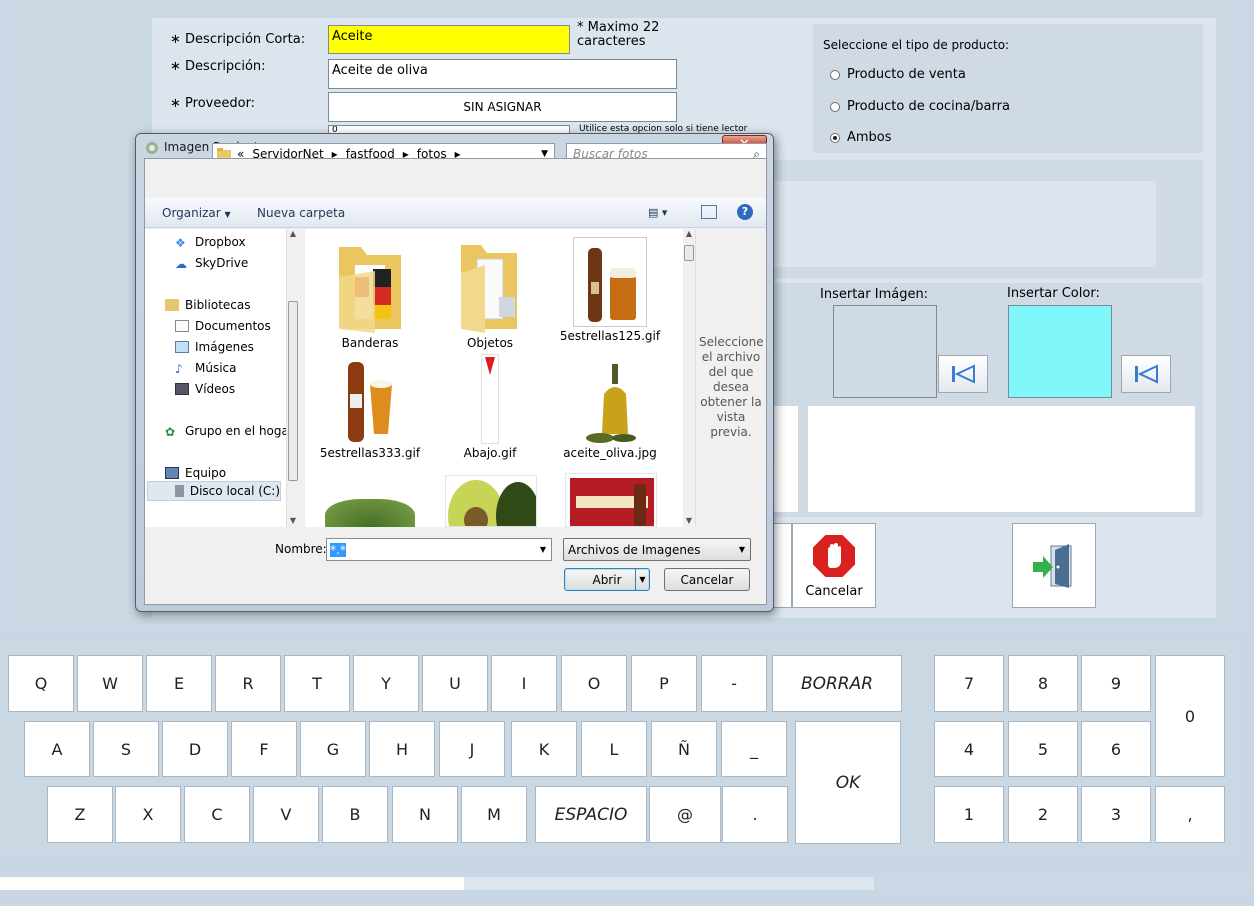 The width and height of the screenshot is (1254, 906). Describe the element at coordinates (80, 814) in the screenshot. I see `key-z: Z` at that location.